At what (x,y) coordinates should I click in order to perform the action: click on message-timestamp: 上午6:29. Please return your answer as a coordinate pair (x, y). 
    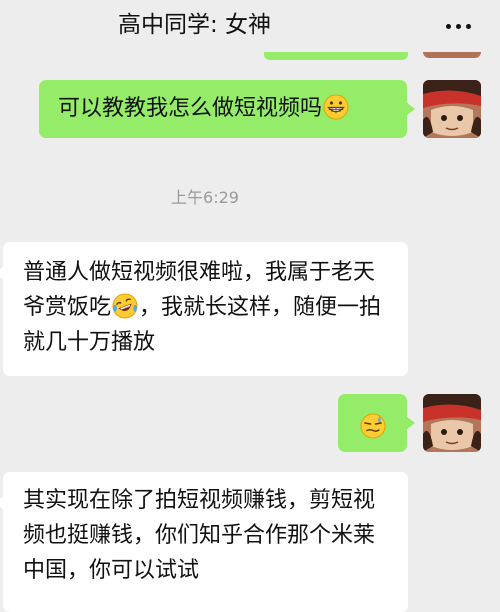
    Looking at the image, I should click on (205, 197).